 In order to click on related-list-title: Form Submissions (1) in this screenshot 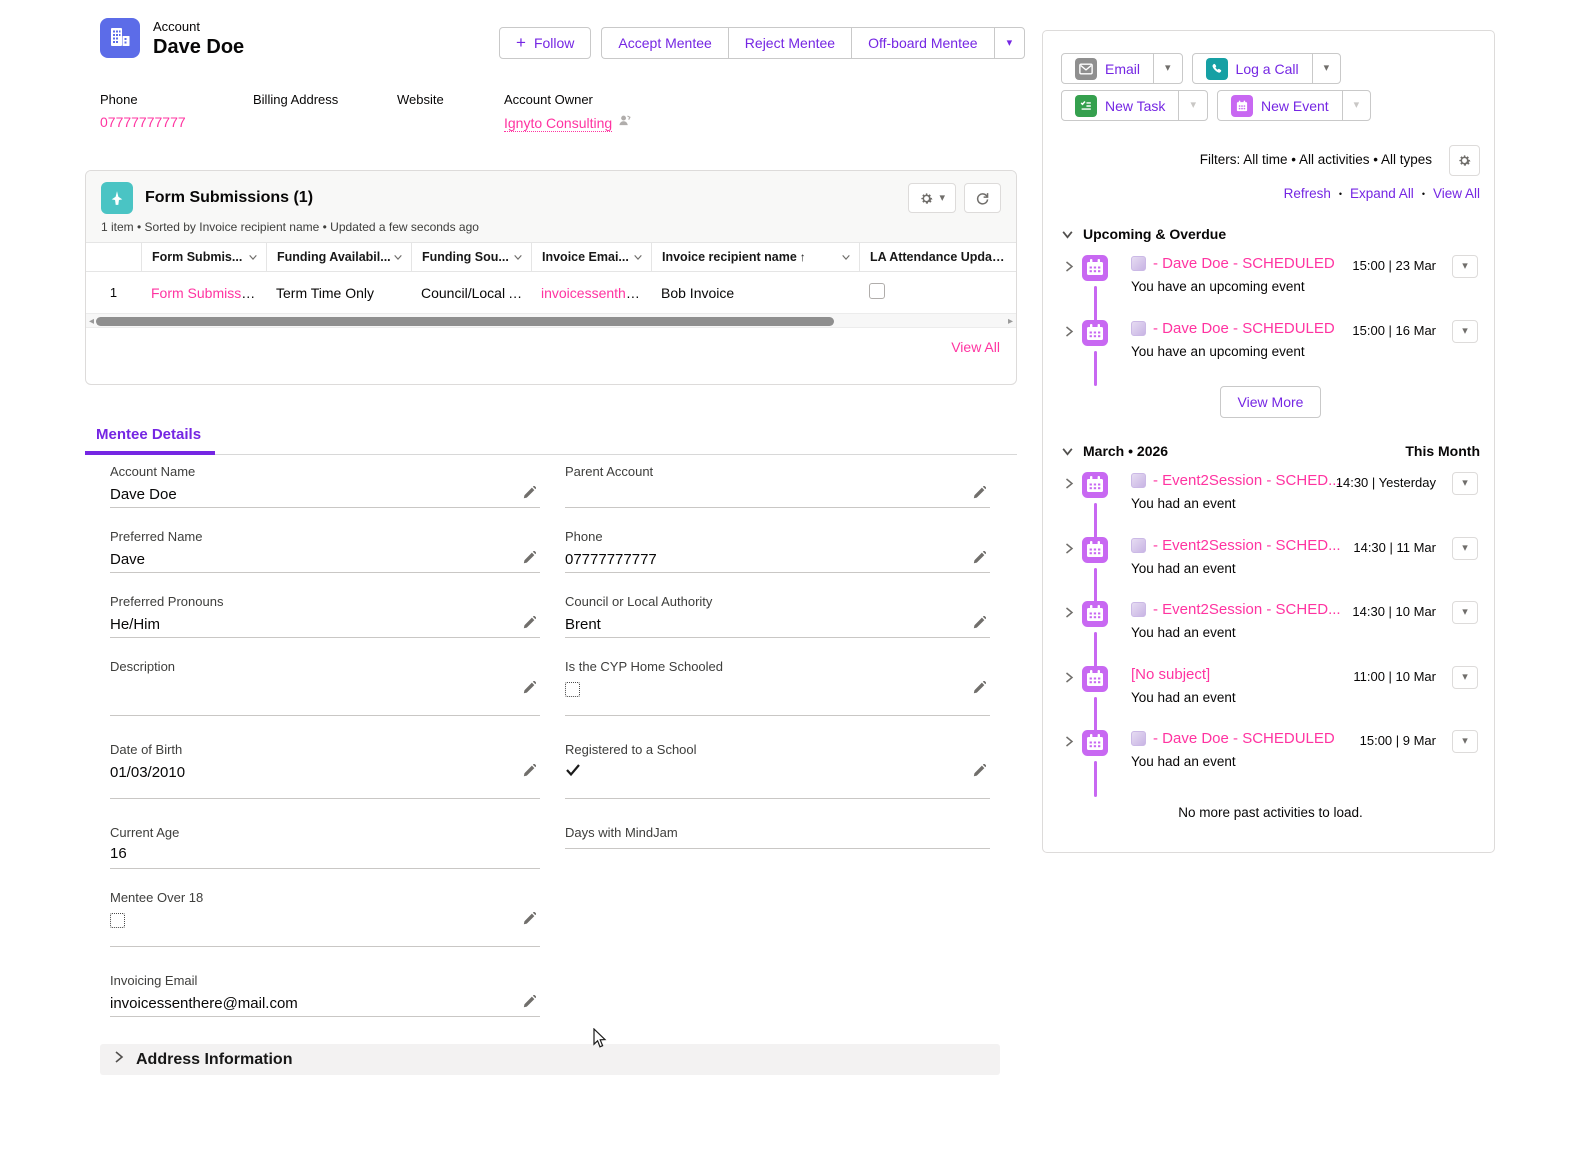, I will do `click(520, 198)`.